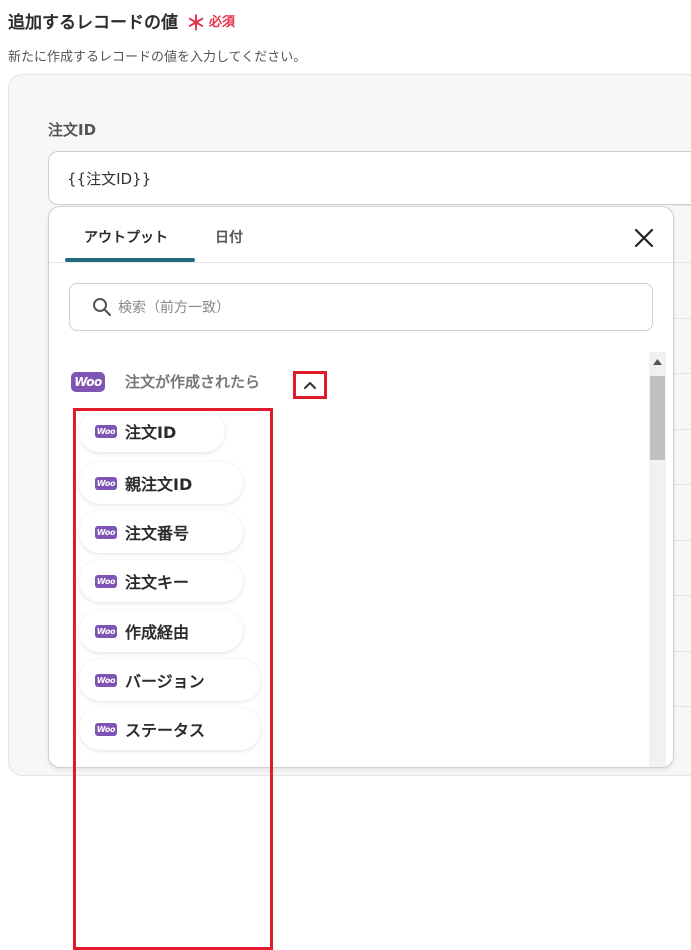 The image size is (691, 950). What do you see at coordinates (193, 382) in the screenshot?
I see `group-label: 注文が作成されたら` at bounding box center [193, 382].